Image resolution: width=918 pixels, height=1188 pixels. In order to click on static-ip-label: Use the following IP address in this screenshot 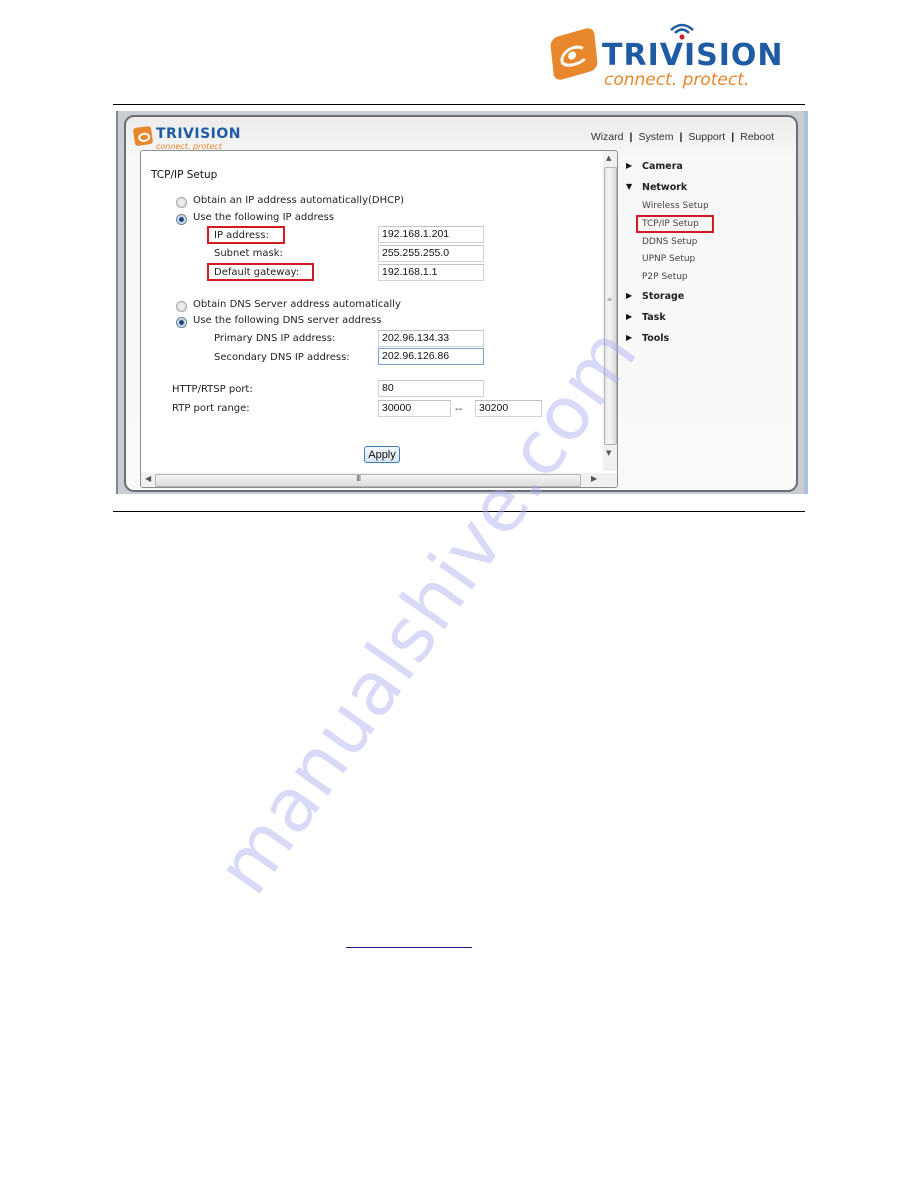, I will do `click(264, 217)`.